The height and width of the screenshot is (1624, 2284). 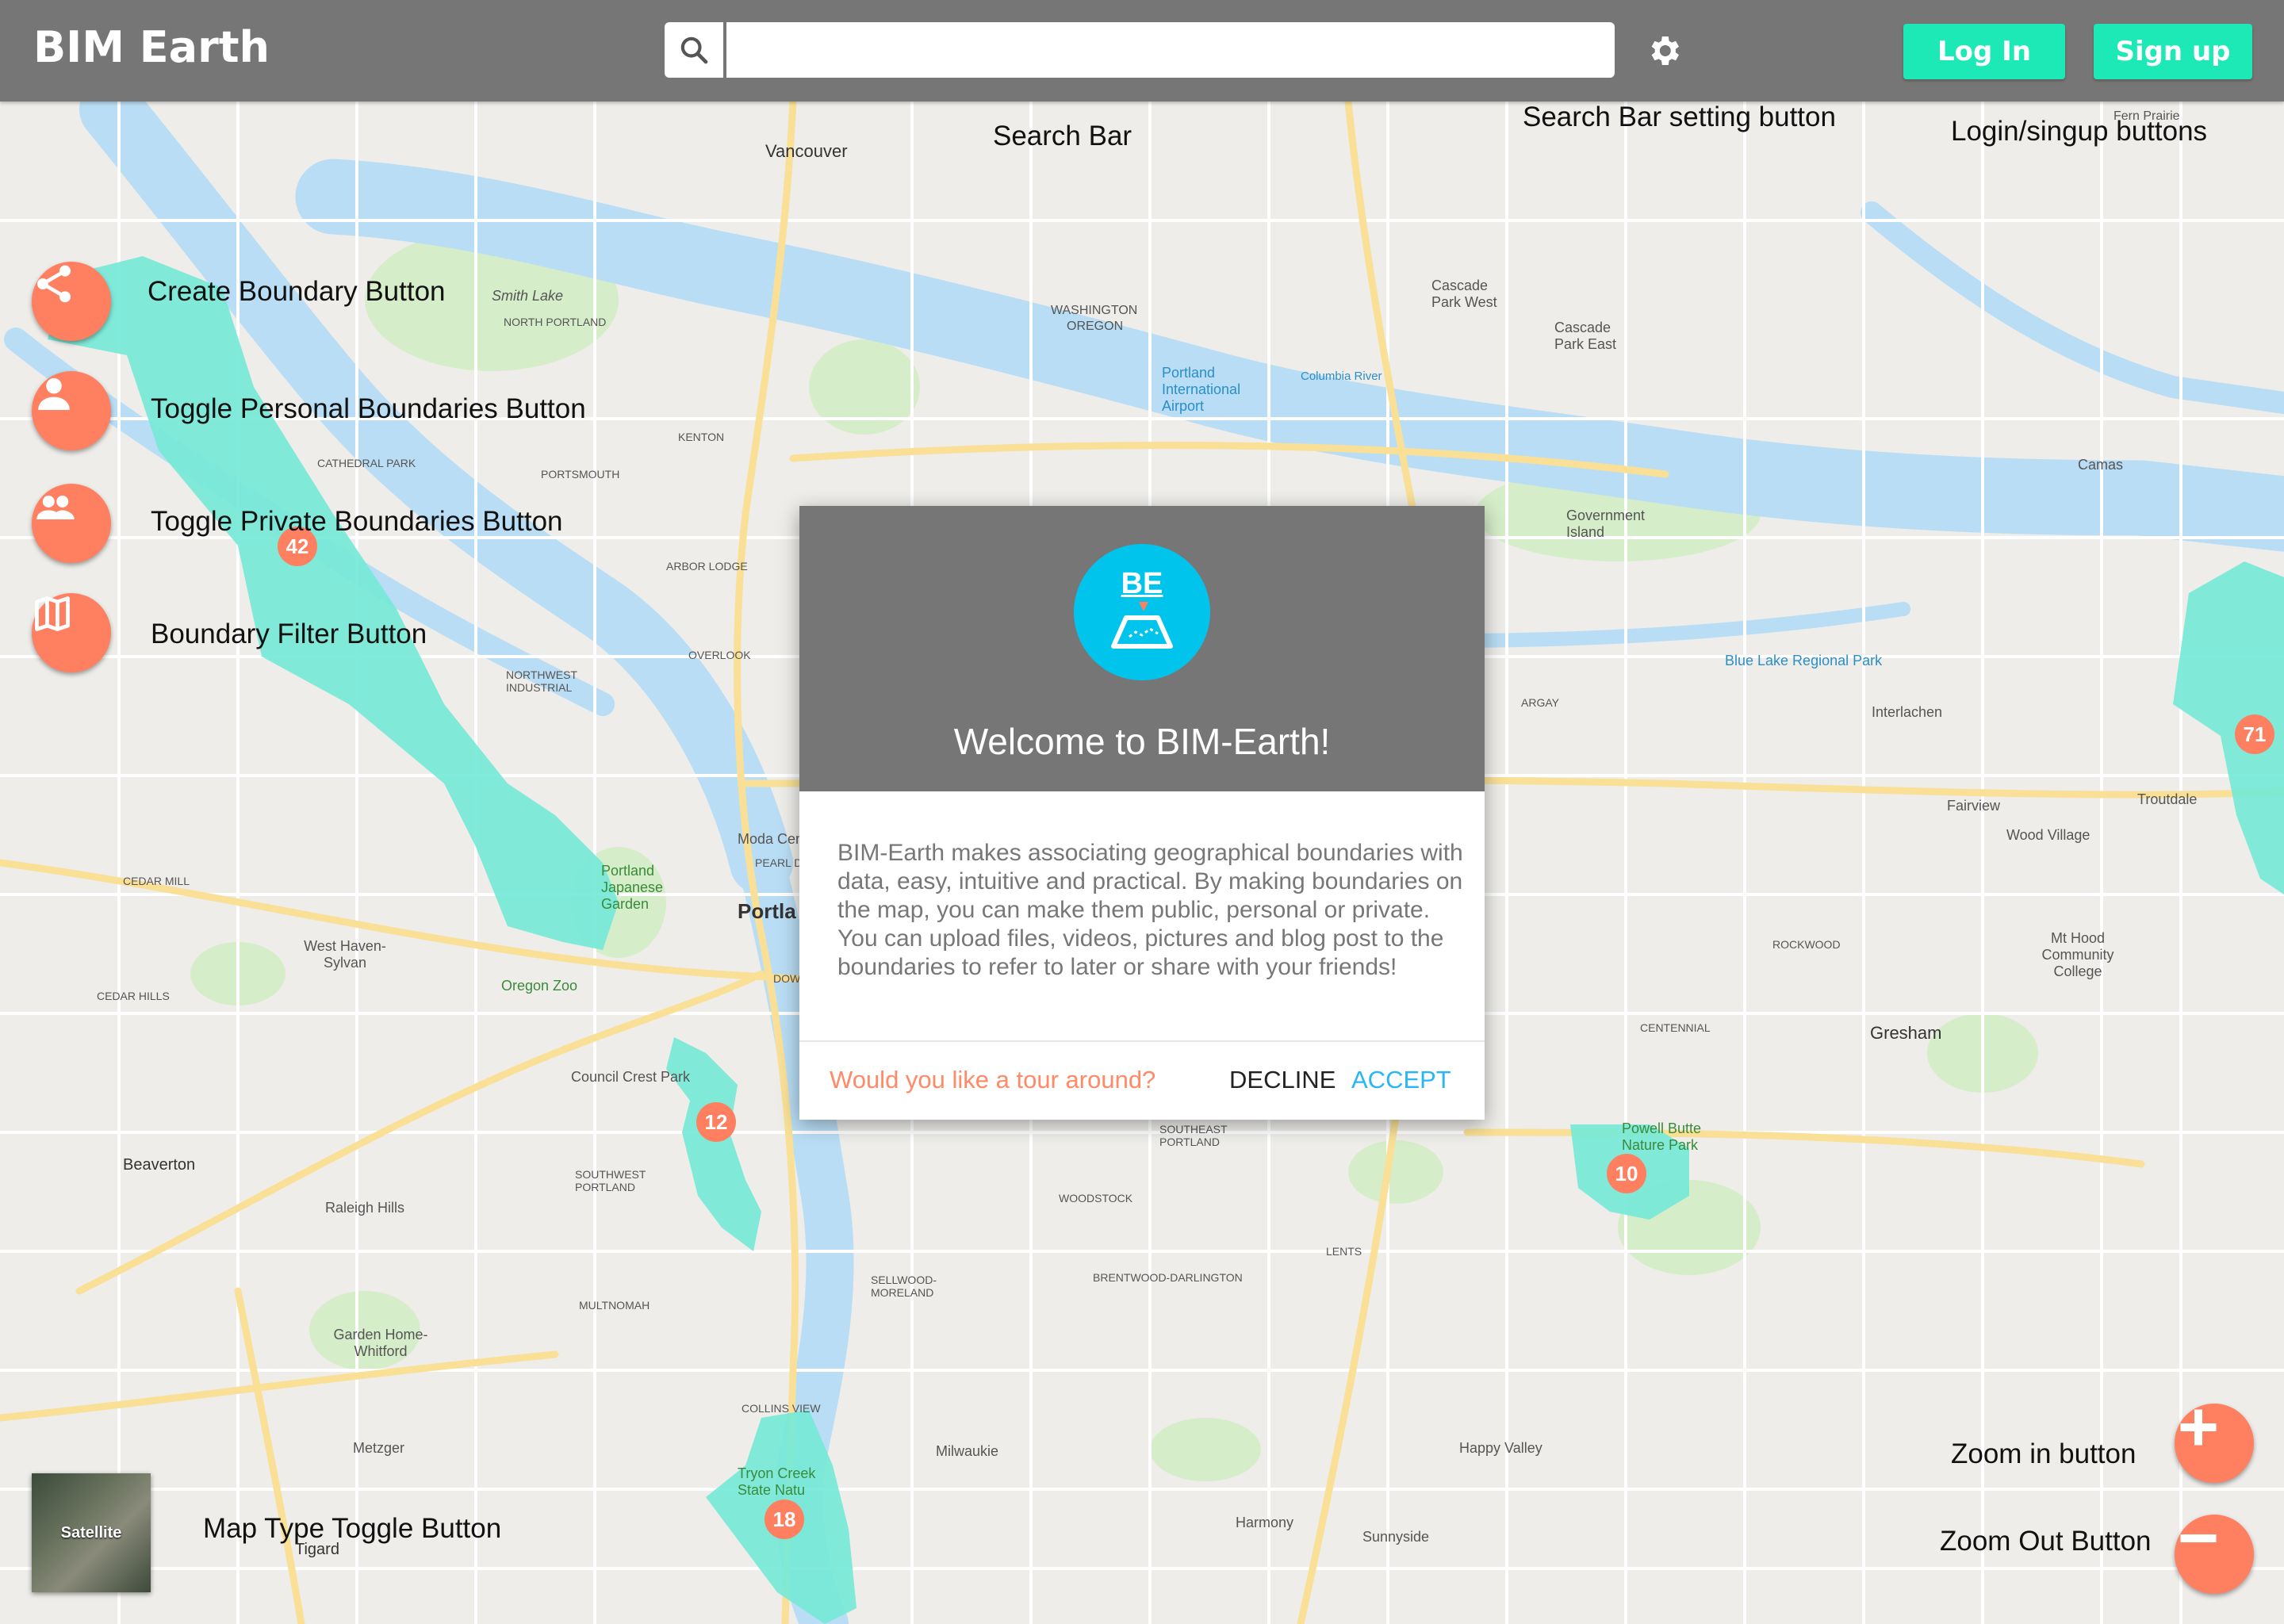 What do you see at coordinates (156, 881) in the screenshot?
I see `place-label: CEDAR MILL` at bounding box center [156, 881].